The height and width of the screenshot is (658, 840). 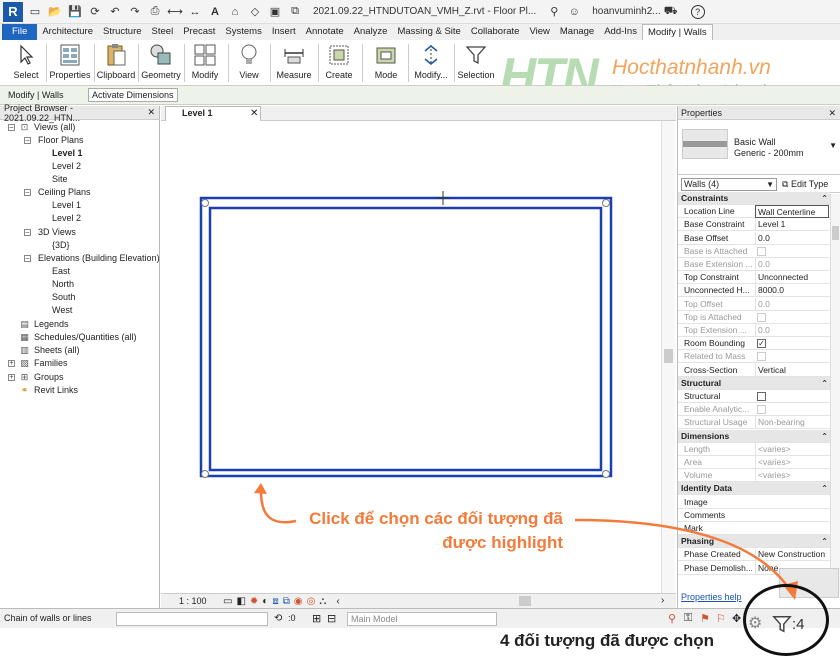 I want to click on property-row-base-constraint: Base Constraint Level 1, so click(x=754, y=225).